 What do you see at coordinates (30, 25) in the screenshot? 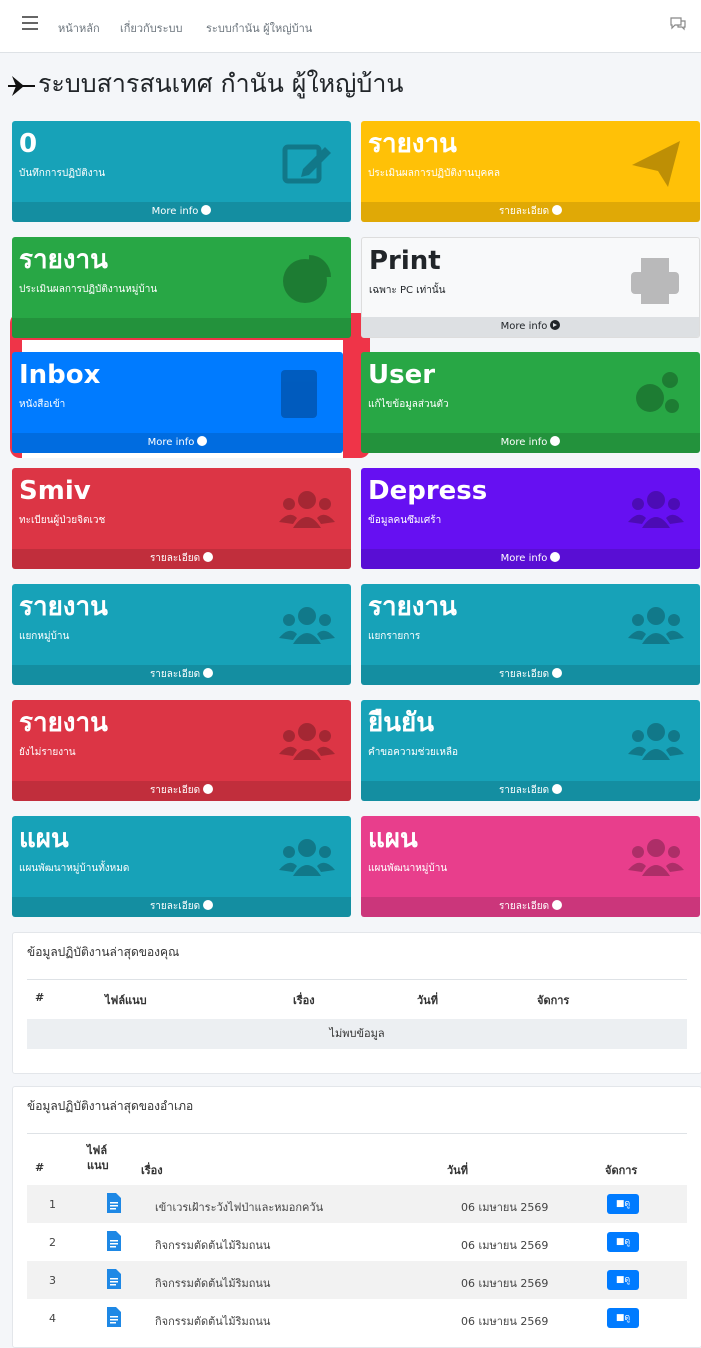
I see `menu-toggle-icon` at bounding box center [30, 25].